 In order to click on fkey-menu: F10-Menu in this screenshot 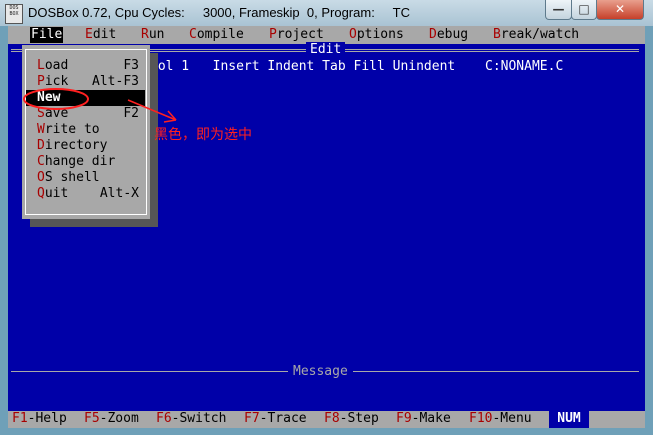, I will do `click(500, 419)`.